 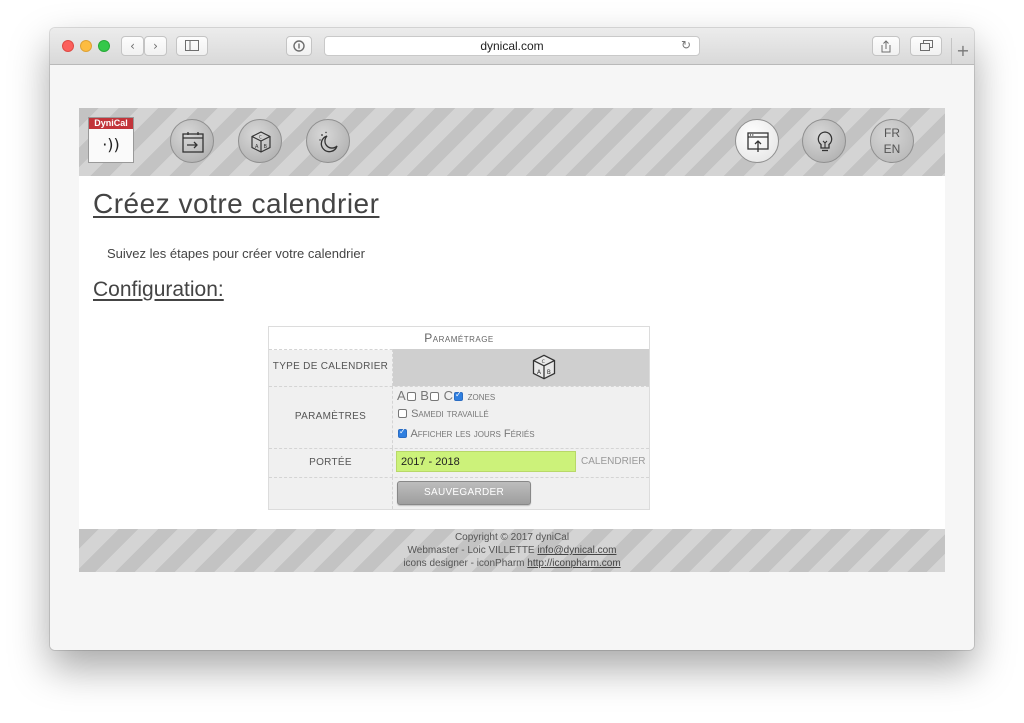 I want to click on tips-button, so click(x=824, y=141).